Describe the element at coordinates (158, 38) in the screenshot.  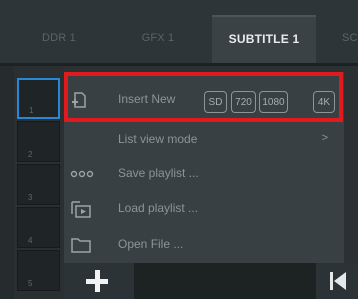
I see `tab-gfx-1: GFX 1` at that location.